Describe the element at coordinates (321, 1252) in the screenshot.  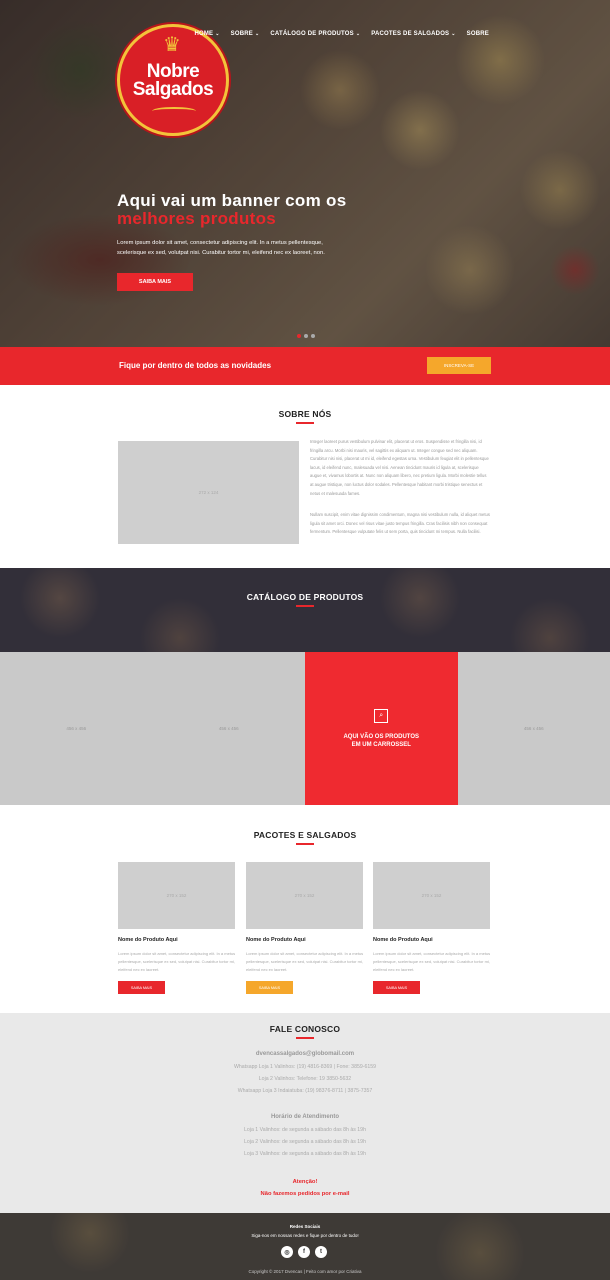
I see `twitter-icon: t` at that location.